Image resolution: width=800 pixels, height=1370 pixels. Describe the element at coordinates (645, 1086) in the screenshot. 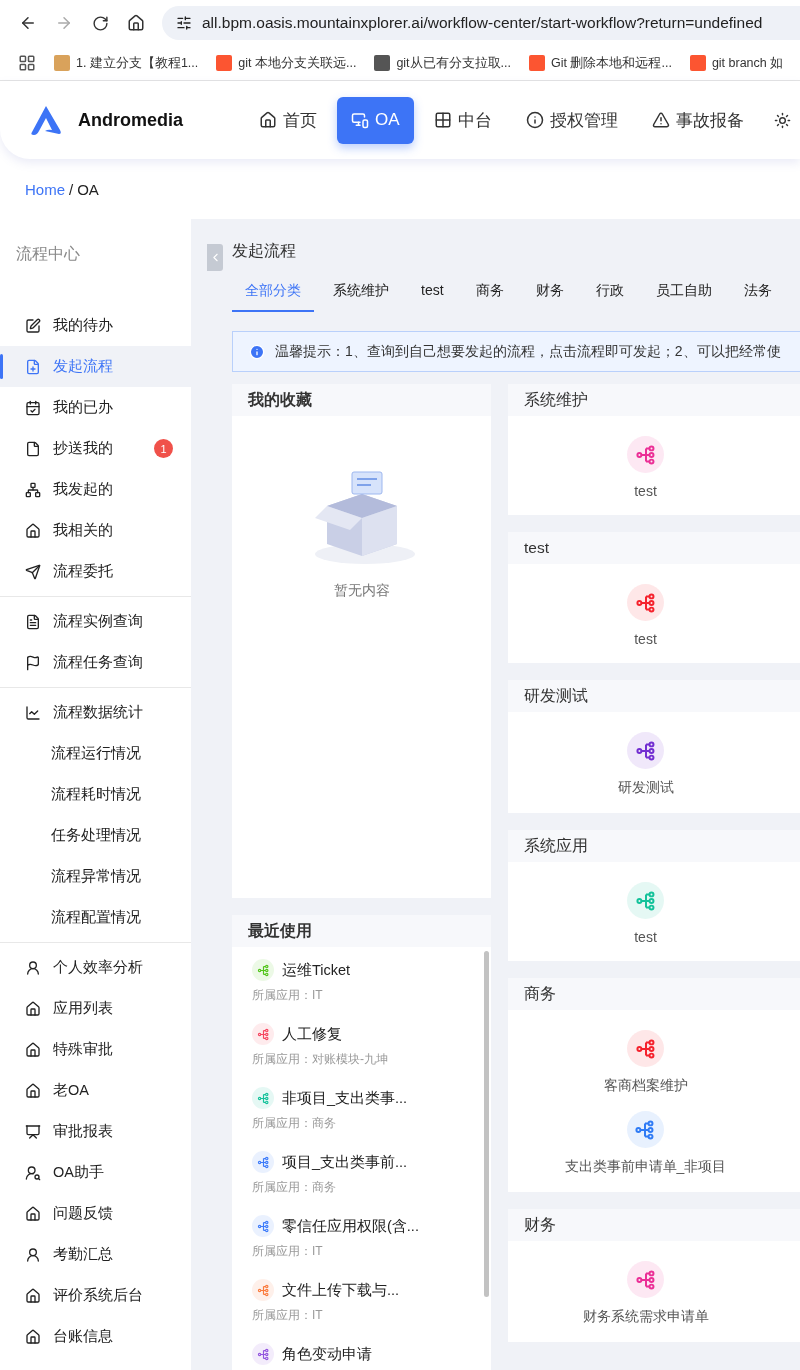

I see `workflow-name: 客商档案维护` at that location.